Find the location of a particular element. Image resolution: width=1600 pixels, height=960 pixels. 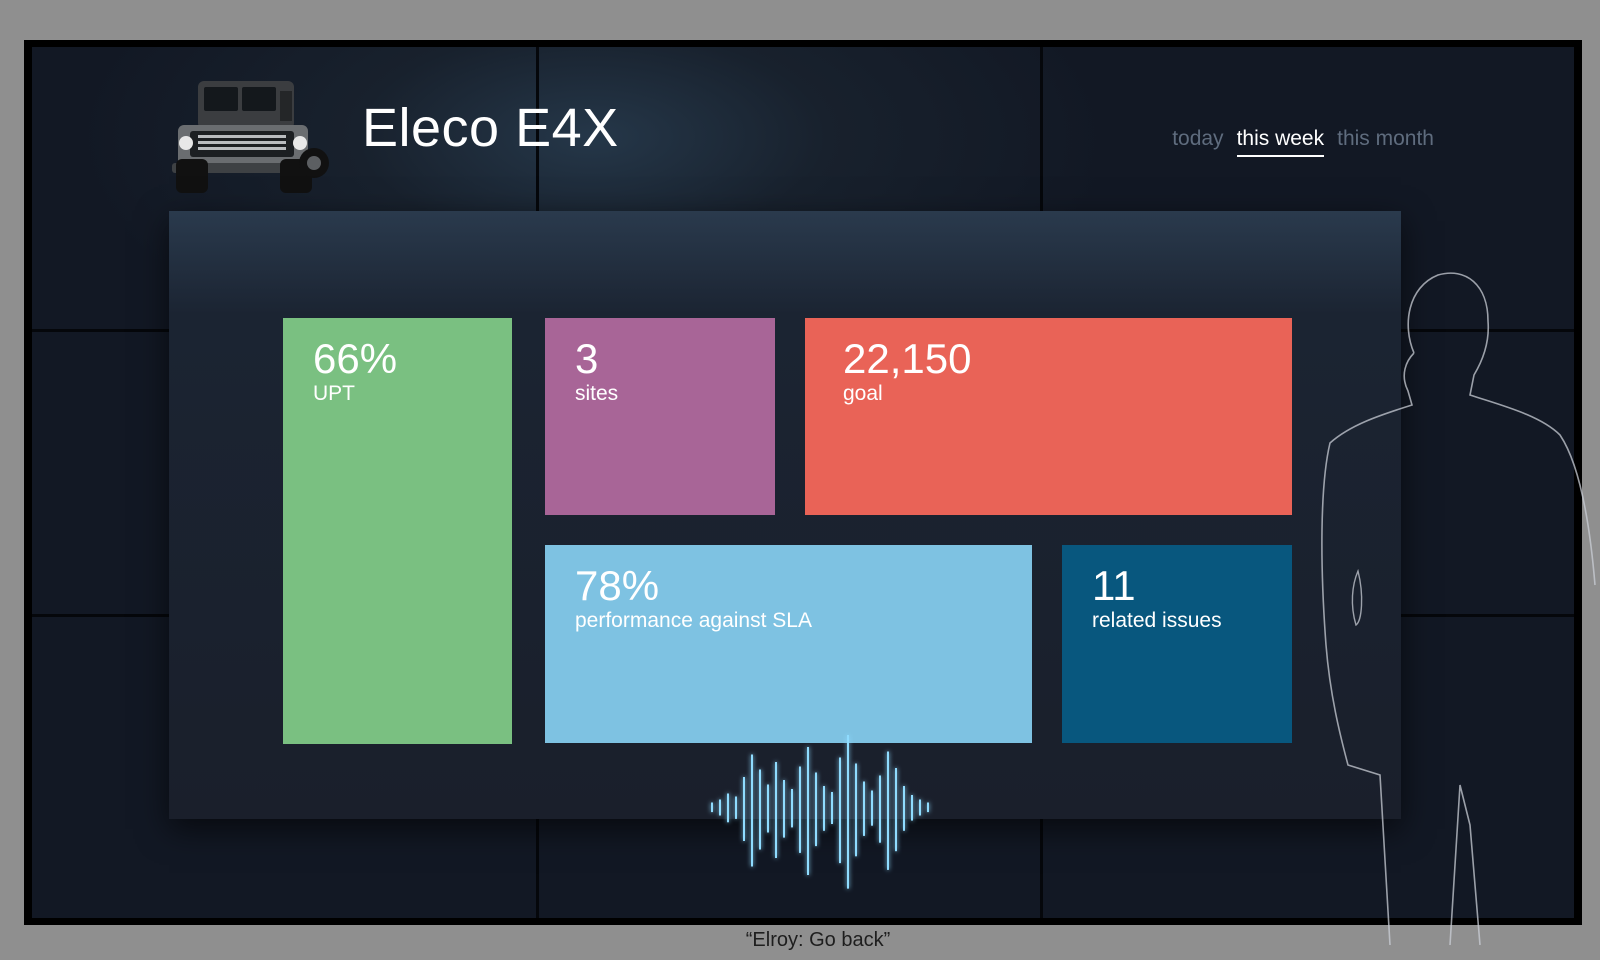

voice-waveform-icon is located at coordinates (822, 812).